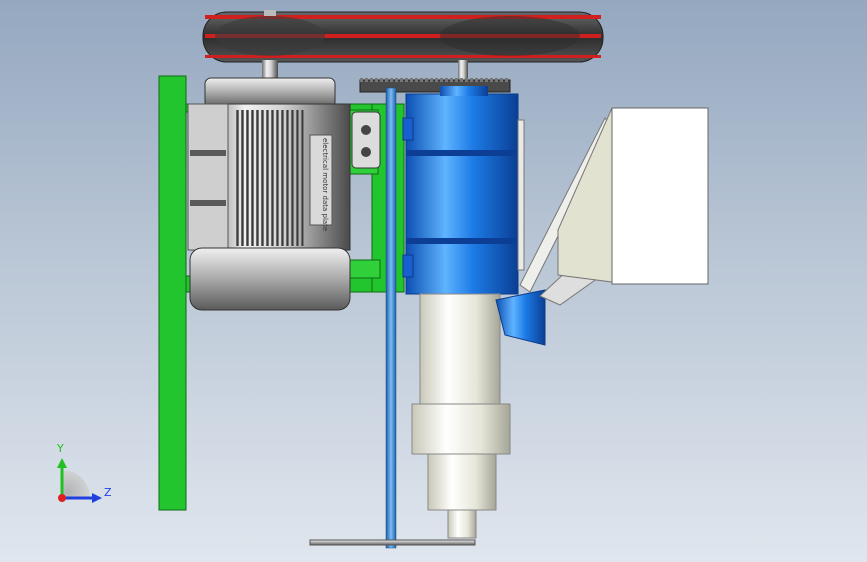 The height and width of the screenshot is (562, 867). Describe the element at coordinates (461, 416) in the screenshot. I see `pump-housing` at that location.